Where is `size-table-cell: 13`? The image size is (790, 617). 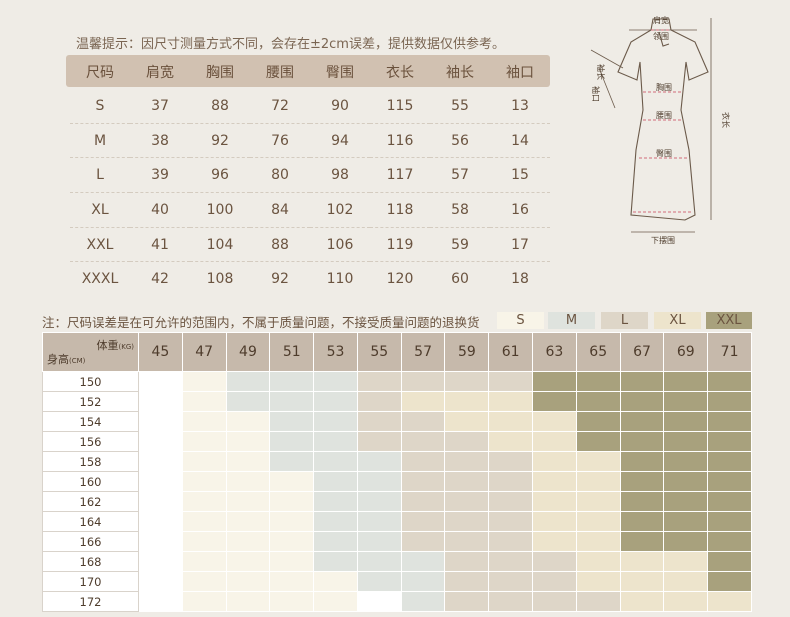 size-table-cell: 13 is located at coordinates (520, 106).